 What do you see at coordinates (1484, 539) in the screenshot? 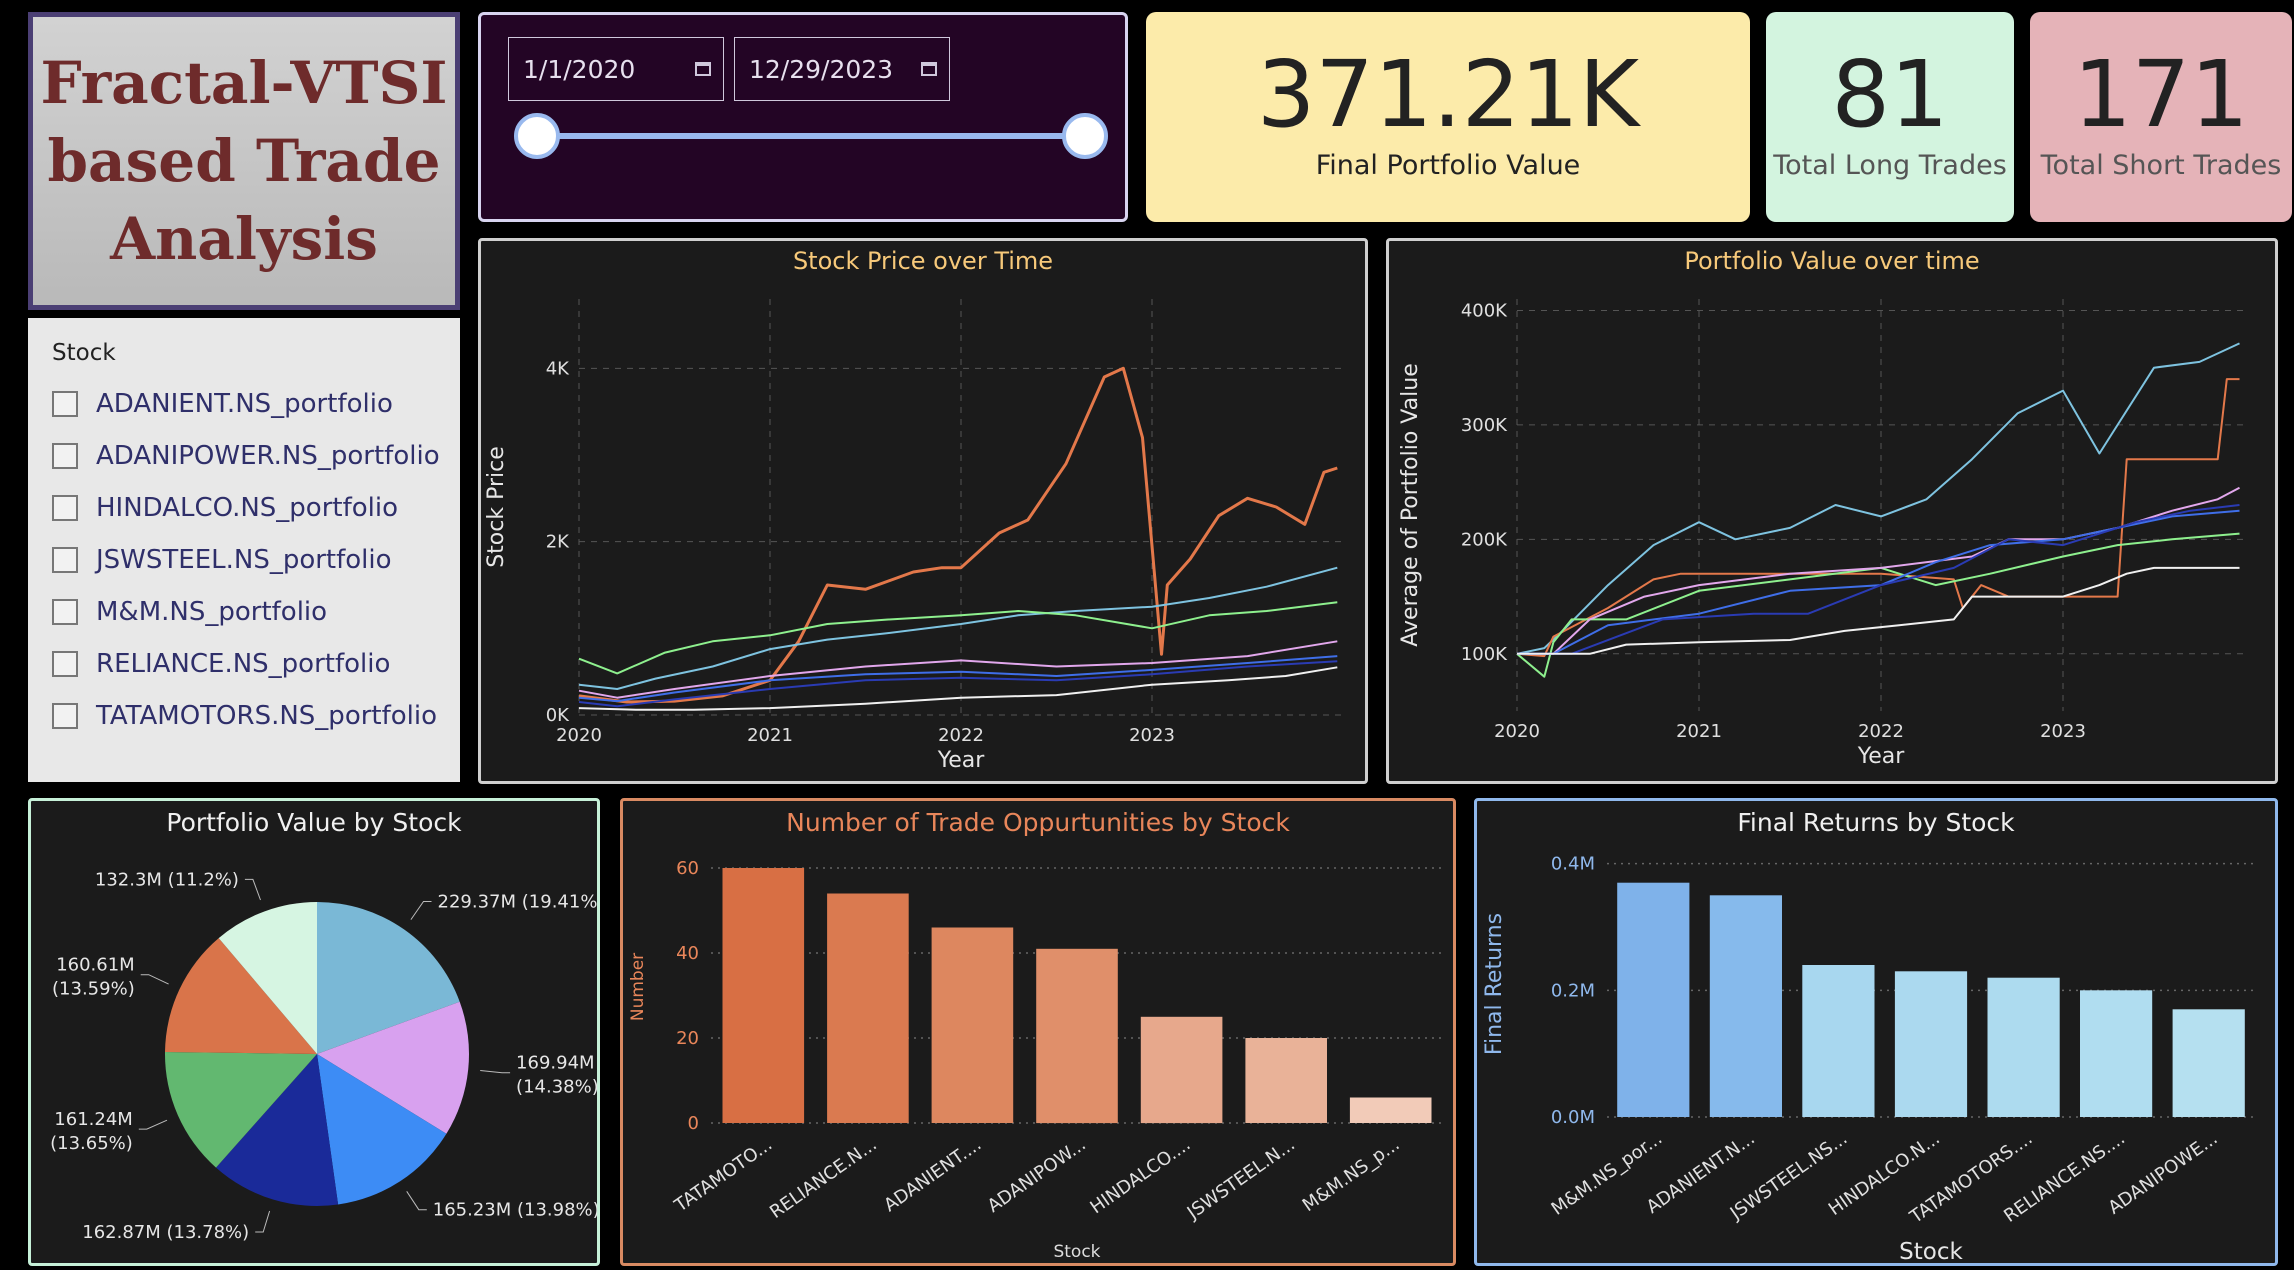
I see `y-tick-label: 200K` at bounding box center [1484, 539].